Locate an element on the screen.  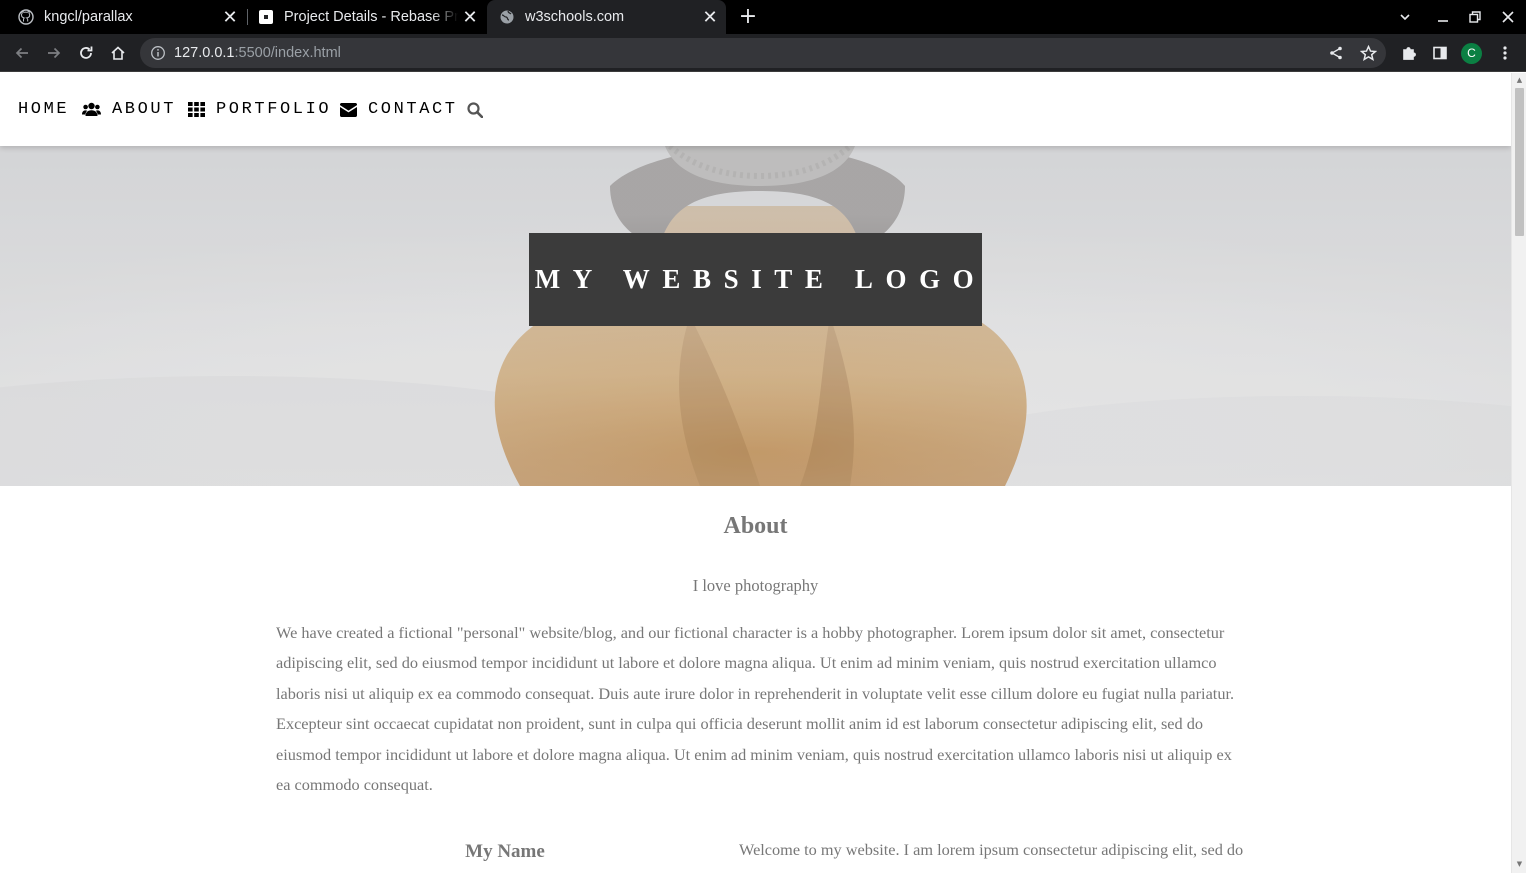
new-tab-button: + is located at coordinates (748, 17).